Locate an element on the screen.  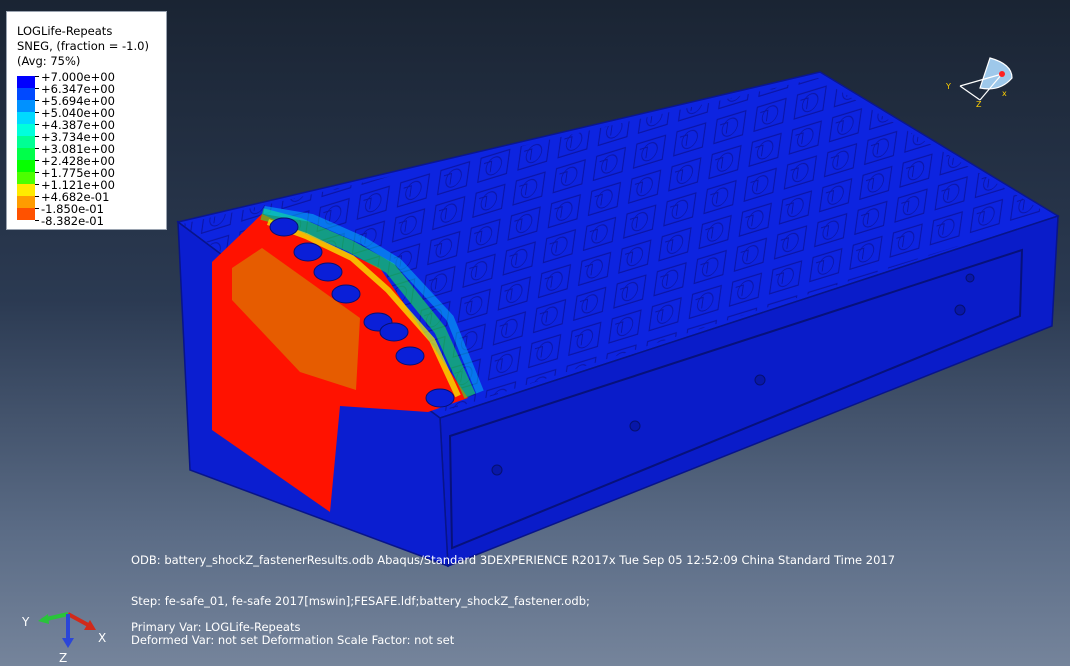
legend-averaging: (Avg: 75%) is located at coordinates (49, 61).